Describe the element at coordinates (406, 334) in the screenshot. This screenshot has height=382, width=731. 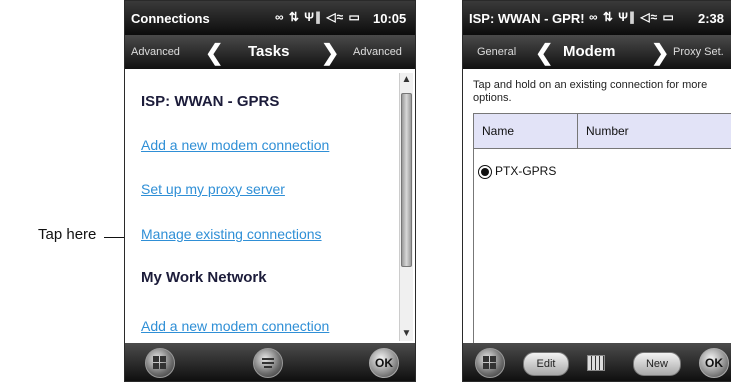
I see `scroll-down-icon: ▼` at that location.